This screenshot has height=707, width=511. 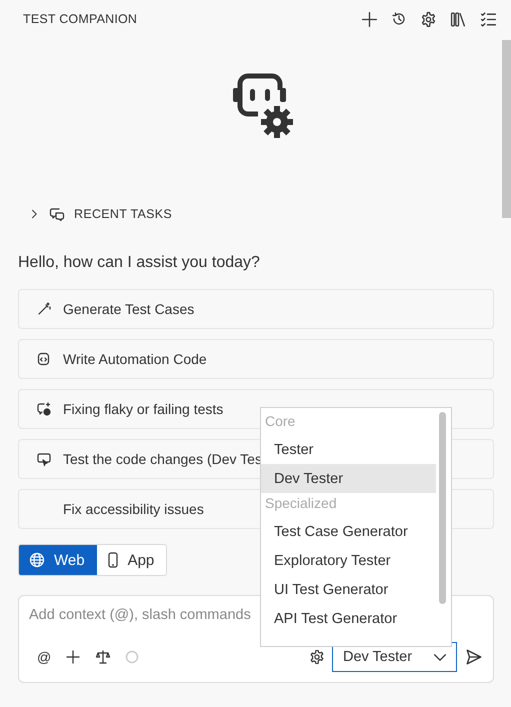 I want to click on send-icon, so click(x=474, y=657).